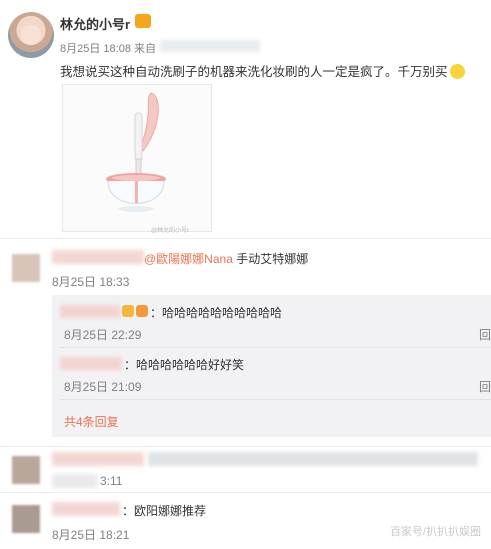 The width and height of the screenshot is (491, 549). Describe the element at coordinates (111, 481) in the screenshot. I see `comment-time: 3:11` at that location.